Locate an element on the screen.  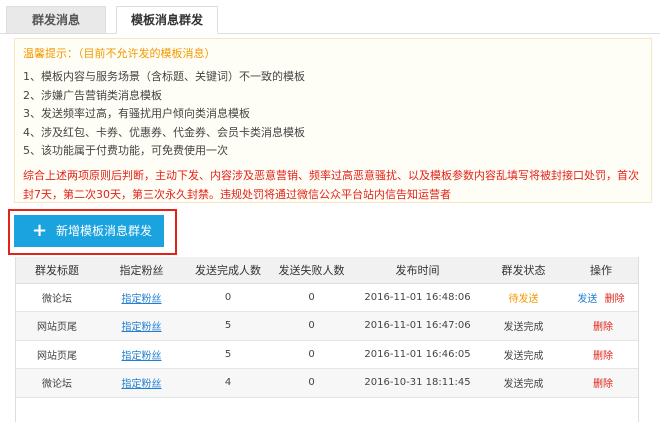
table-row: 微论坛 指定粉丝 4 0 2016-10-31 18:11:45 发送完成 删除 is located at coordinates (327, 383).